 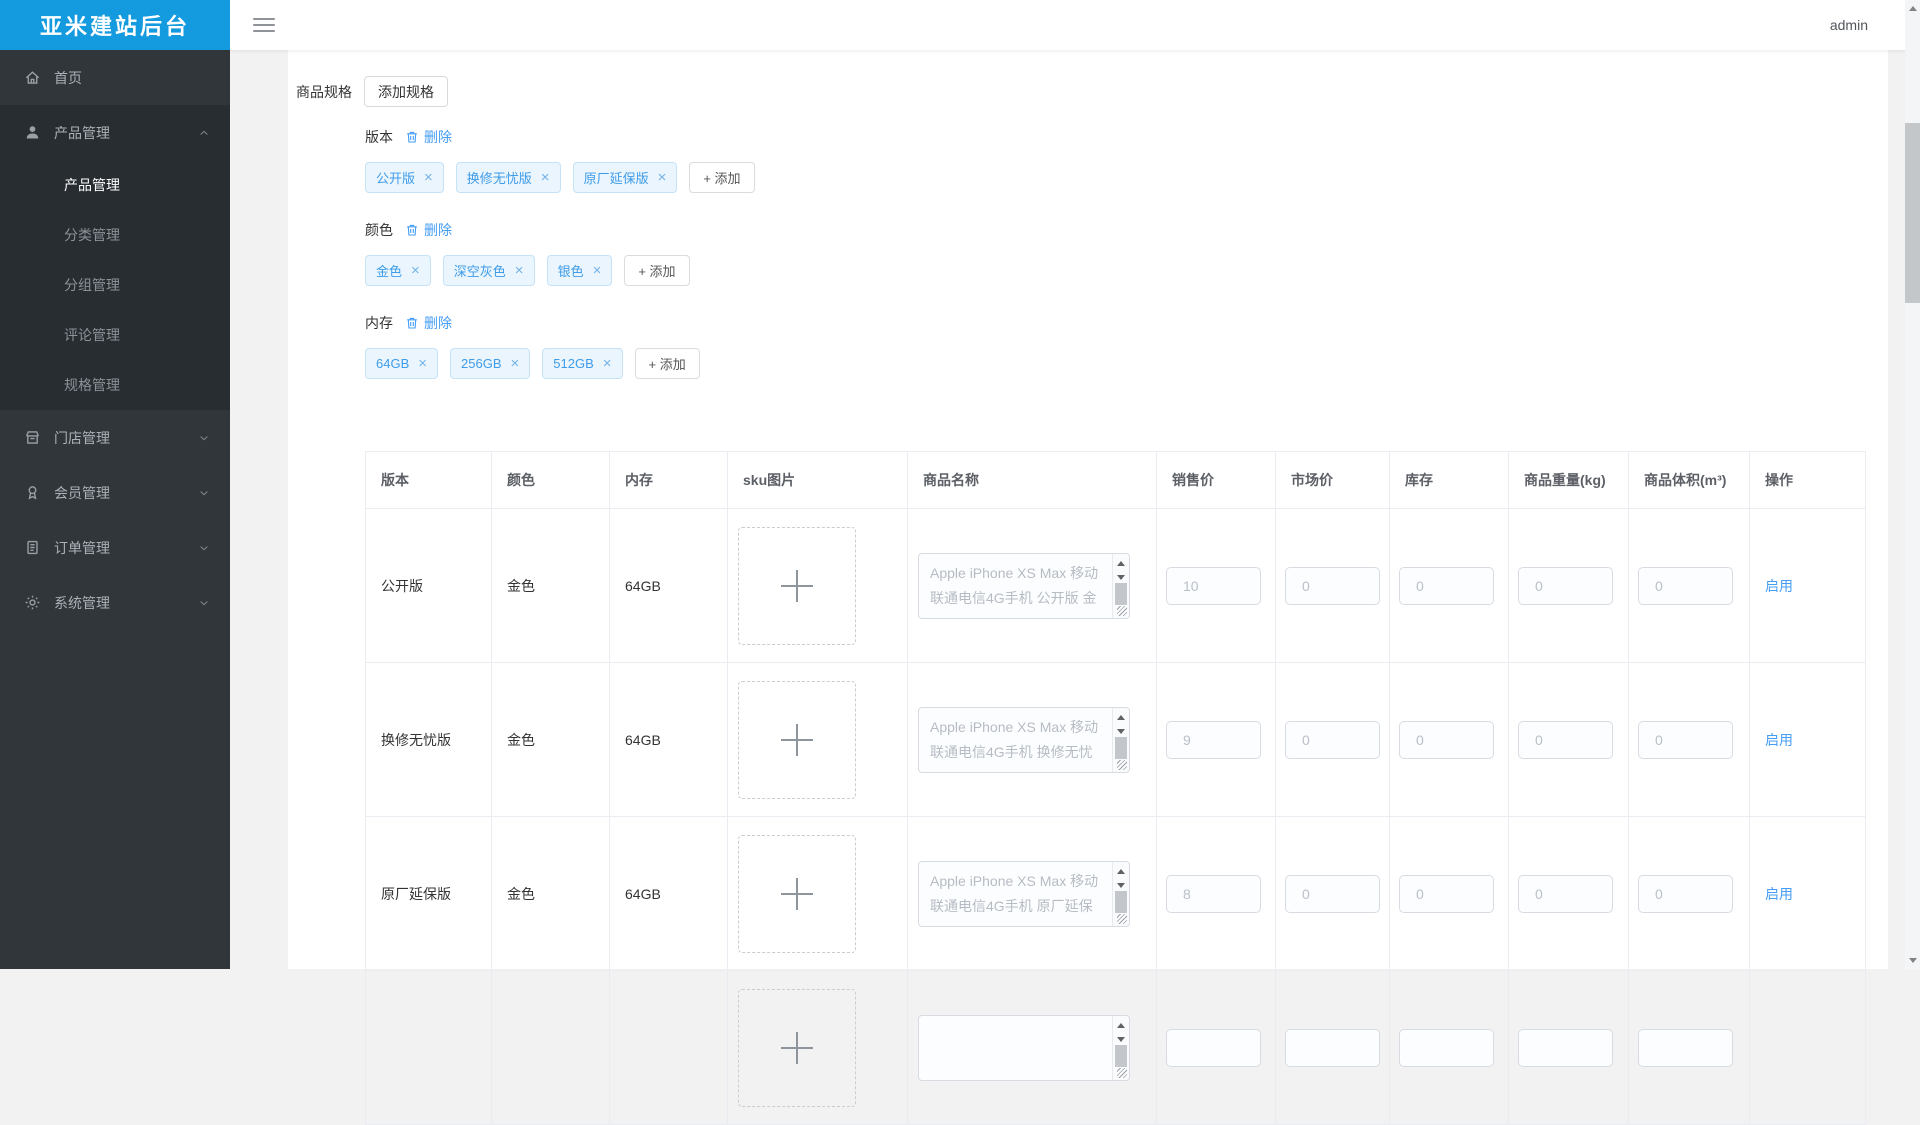 I want to click on spec-group-version: 版本 删除 公开版× 换修无忧版× 原厂延保版× + 添加, so click(x=1126, y=160).